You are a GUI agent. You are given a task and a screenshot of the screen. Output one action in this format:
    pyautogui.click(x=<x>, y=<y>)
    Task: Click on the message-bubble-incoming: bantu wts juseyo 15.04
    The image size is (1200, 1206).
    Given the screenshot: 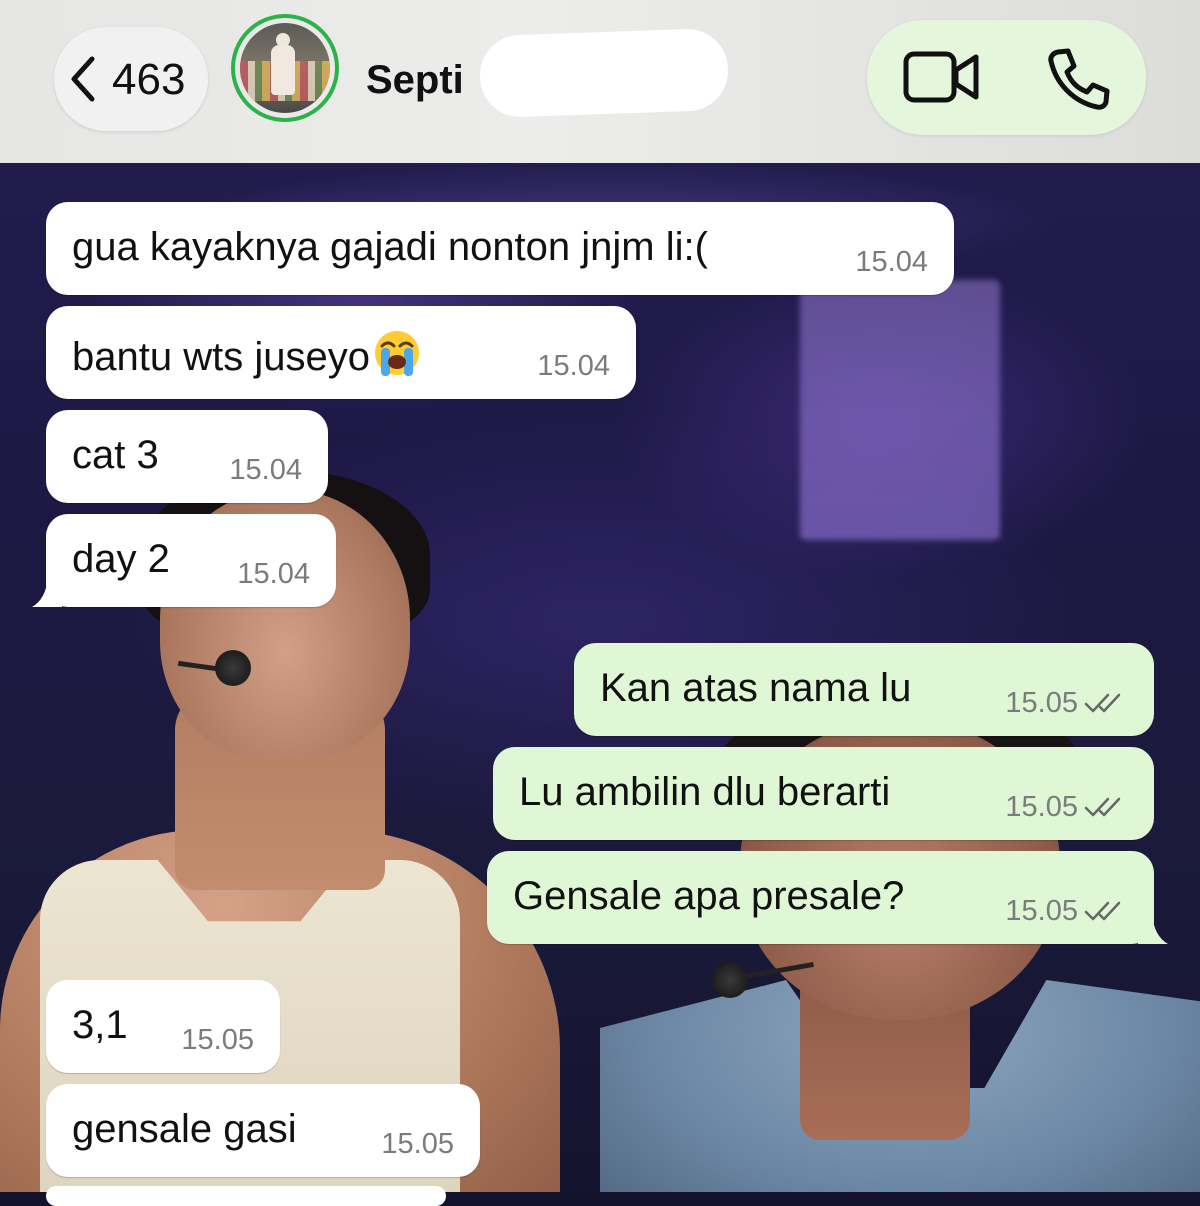 What is the action you would take?
    pyautogui.click(x=341, y=352)
    